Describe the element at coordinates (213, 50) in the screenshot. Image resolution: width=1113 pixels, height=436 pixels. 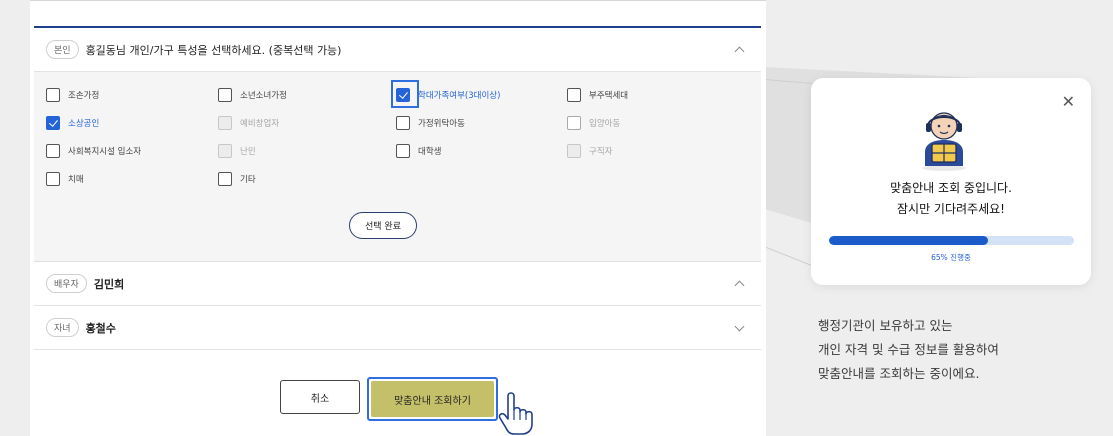
I see `section-title: 홍길동님 개인/가구 특성을 선택하세요. (중복선택 가능)` at that location.